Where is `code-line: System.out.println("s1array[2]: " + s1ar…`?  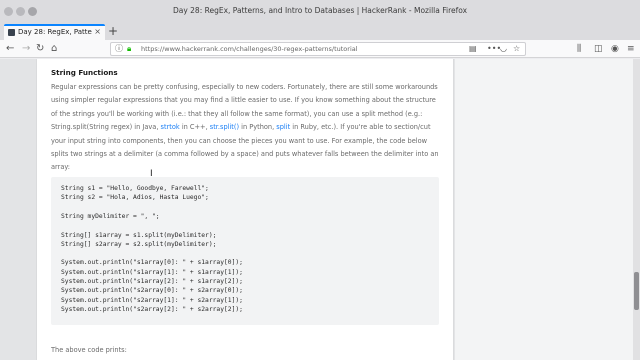
code-line: System.out.println("s1array[2]: " + s1ar… is located at coordinates (152, 281).